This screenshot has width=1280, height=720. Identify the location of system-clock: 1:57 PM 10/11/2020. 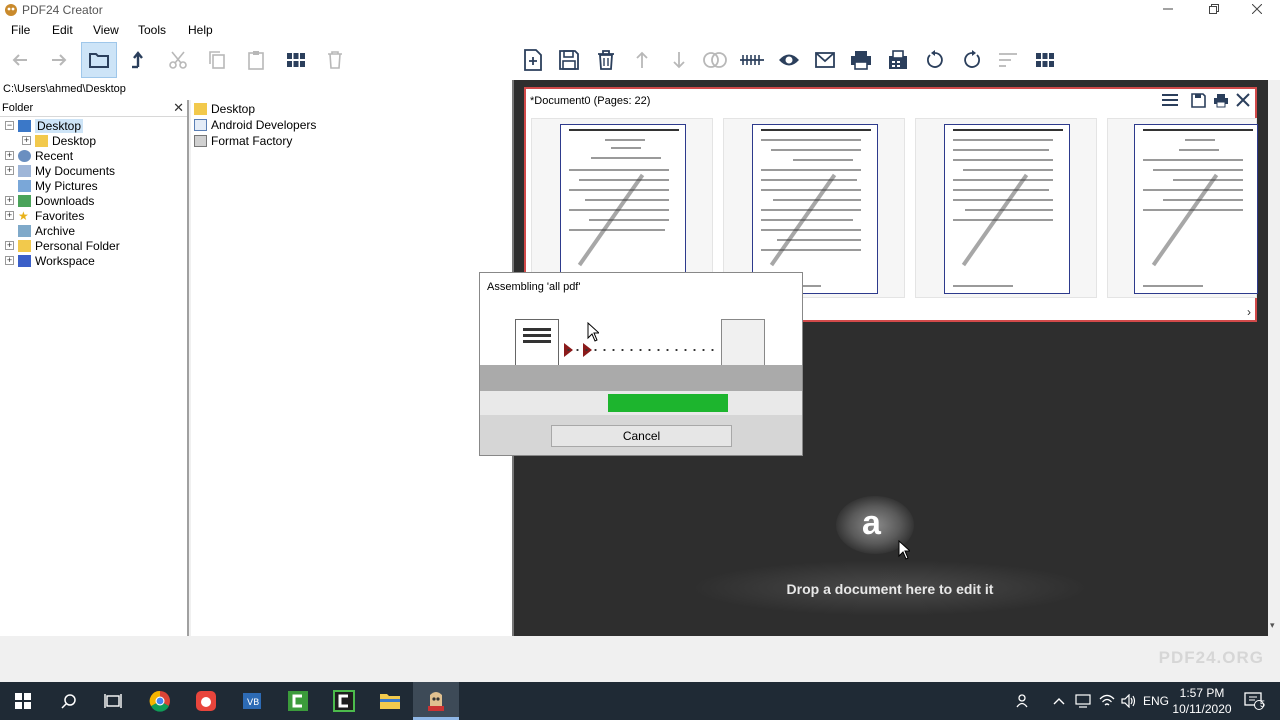
(1202, 701).